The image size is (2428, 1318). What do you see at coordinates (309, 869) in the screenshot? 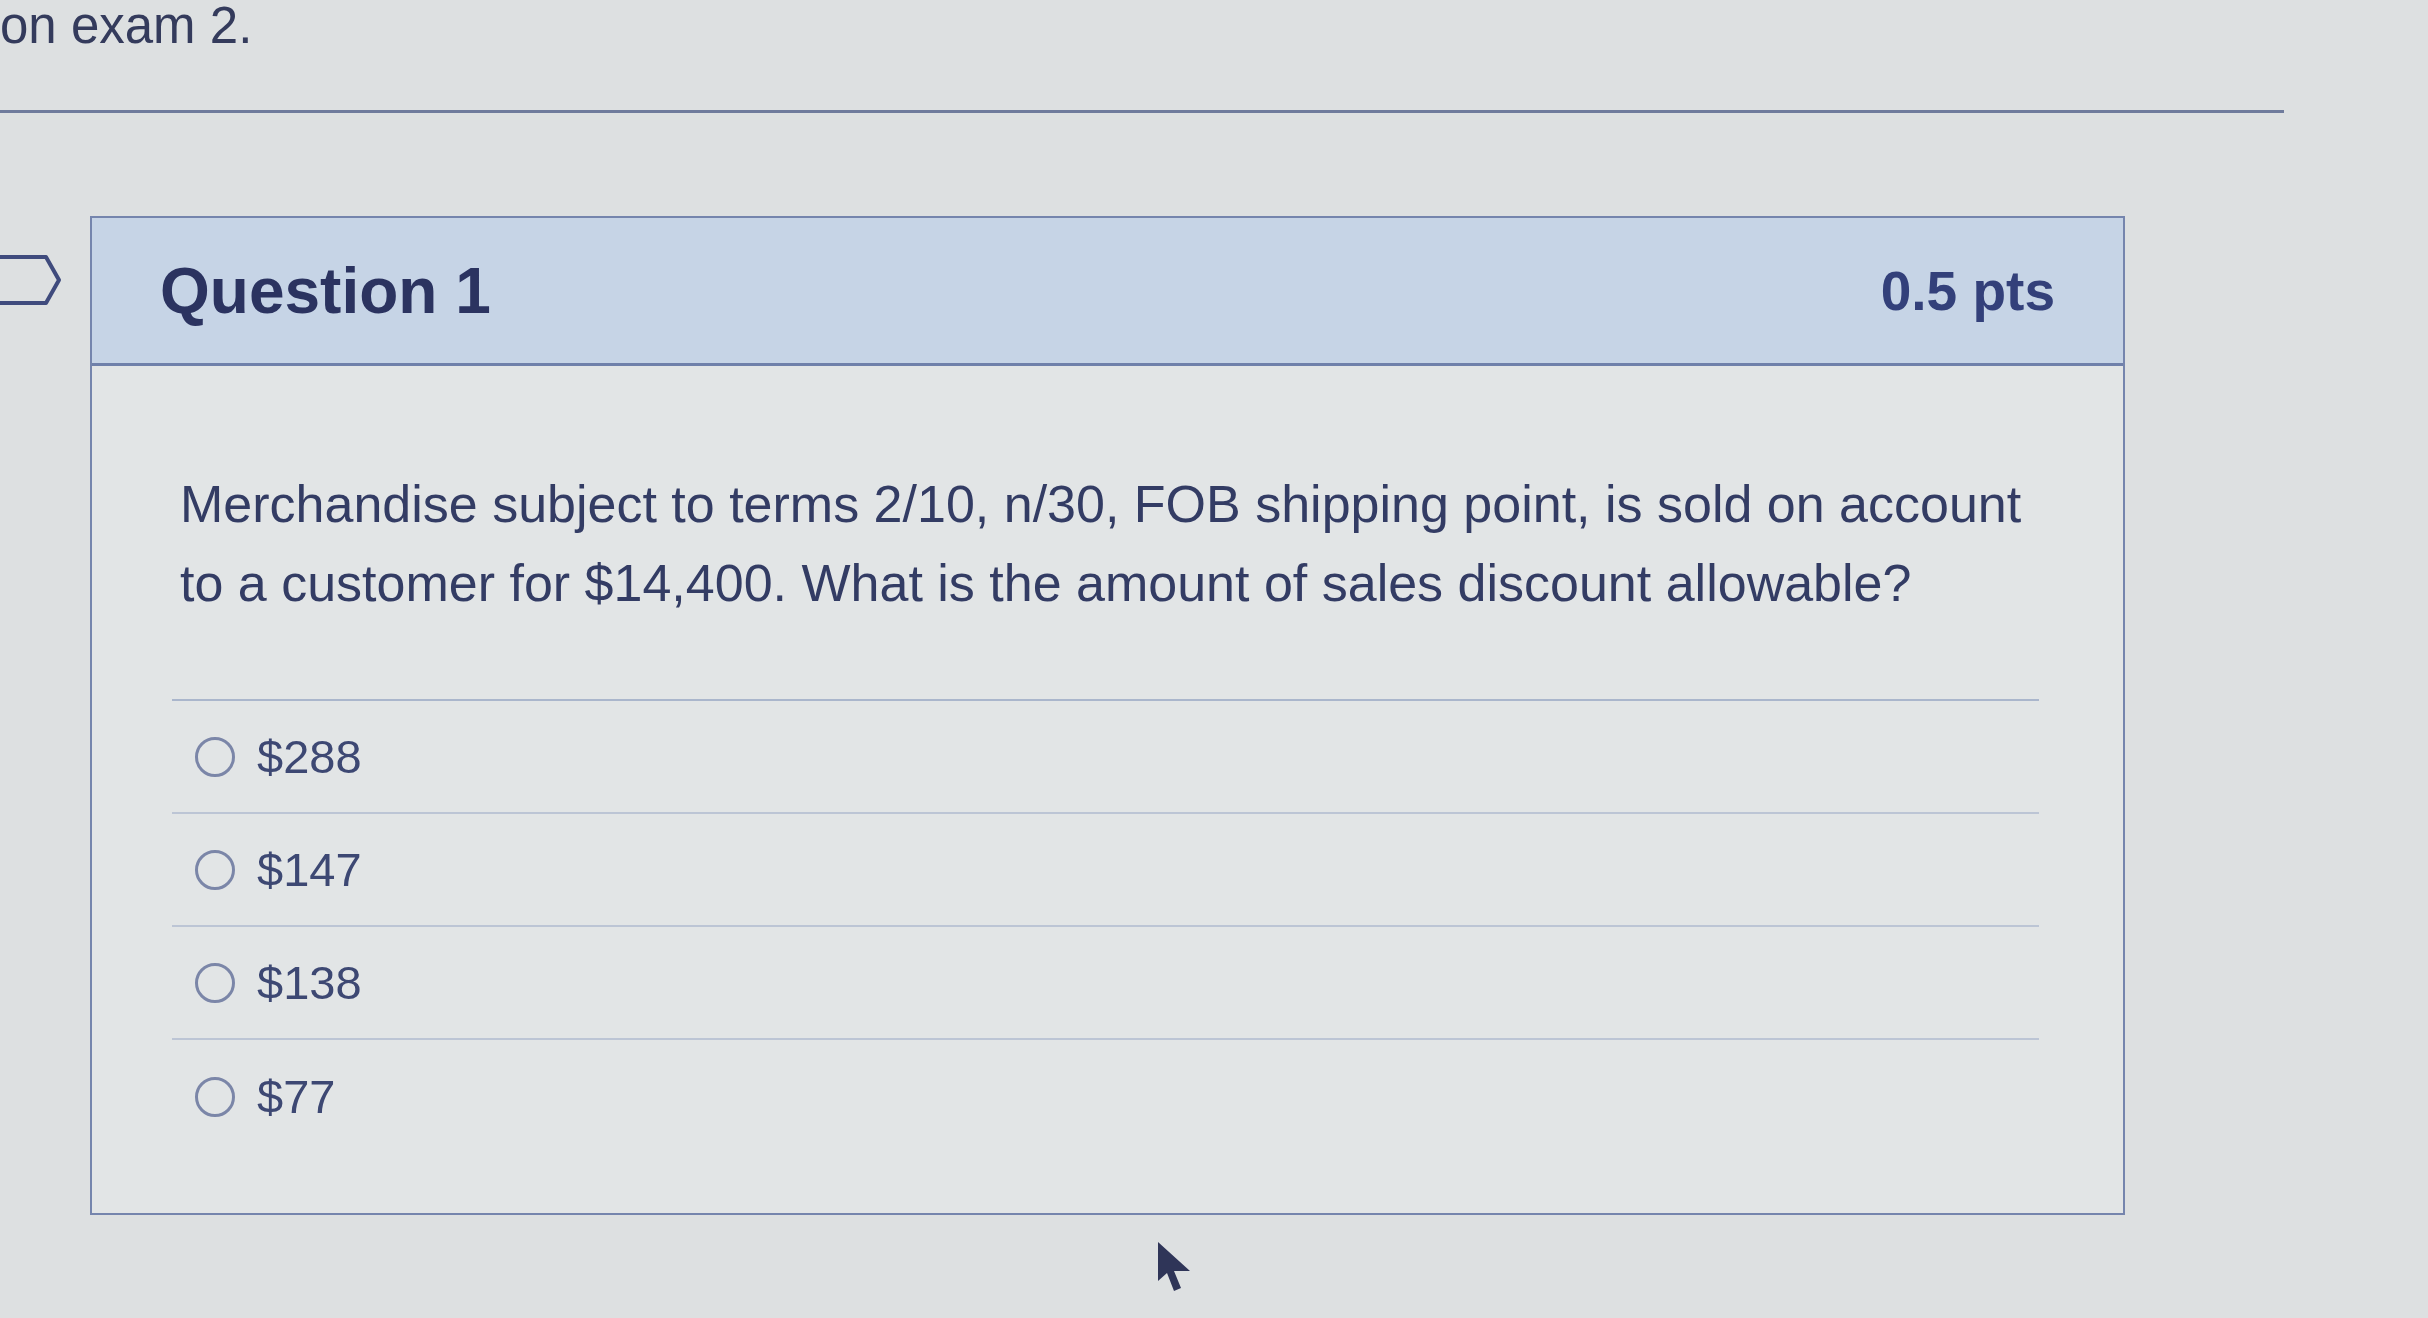
I see `answer-text: $147` at bounding box center [309, 869].